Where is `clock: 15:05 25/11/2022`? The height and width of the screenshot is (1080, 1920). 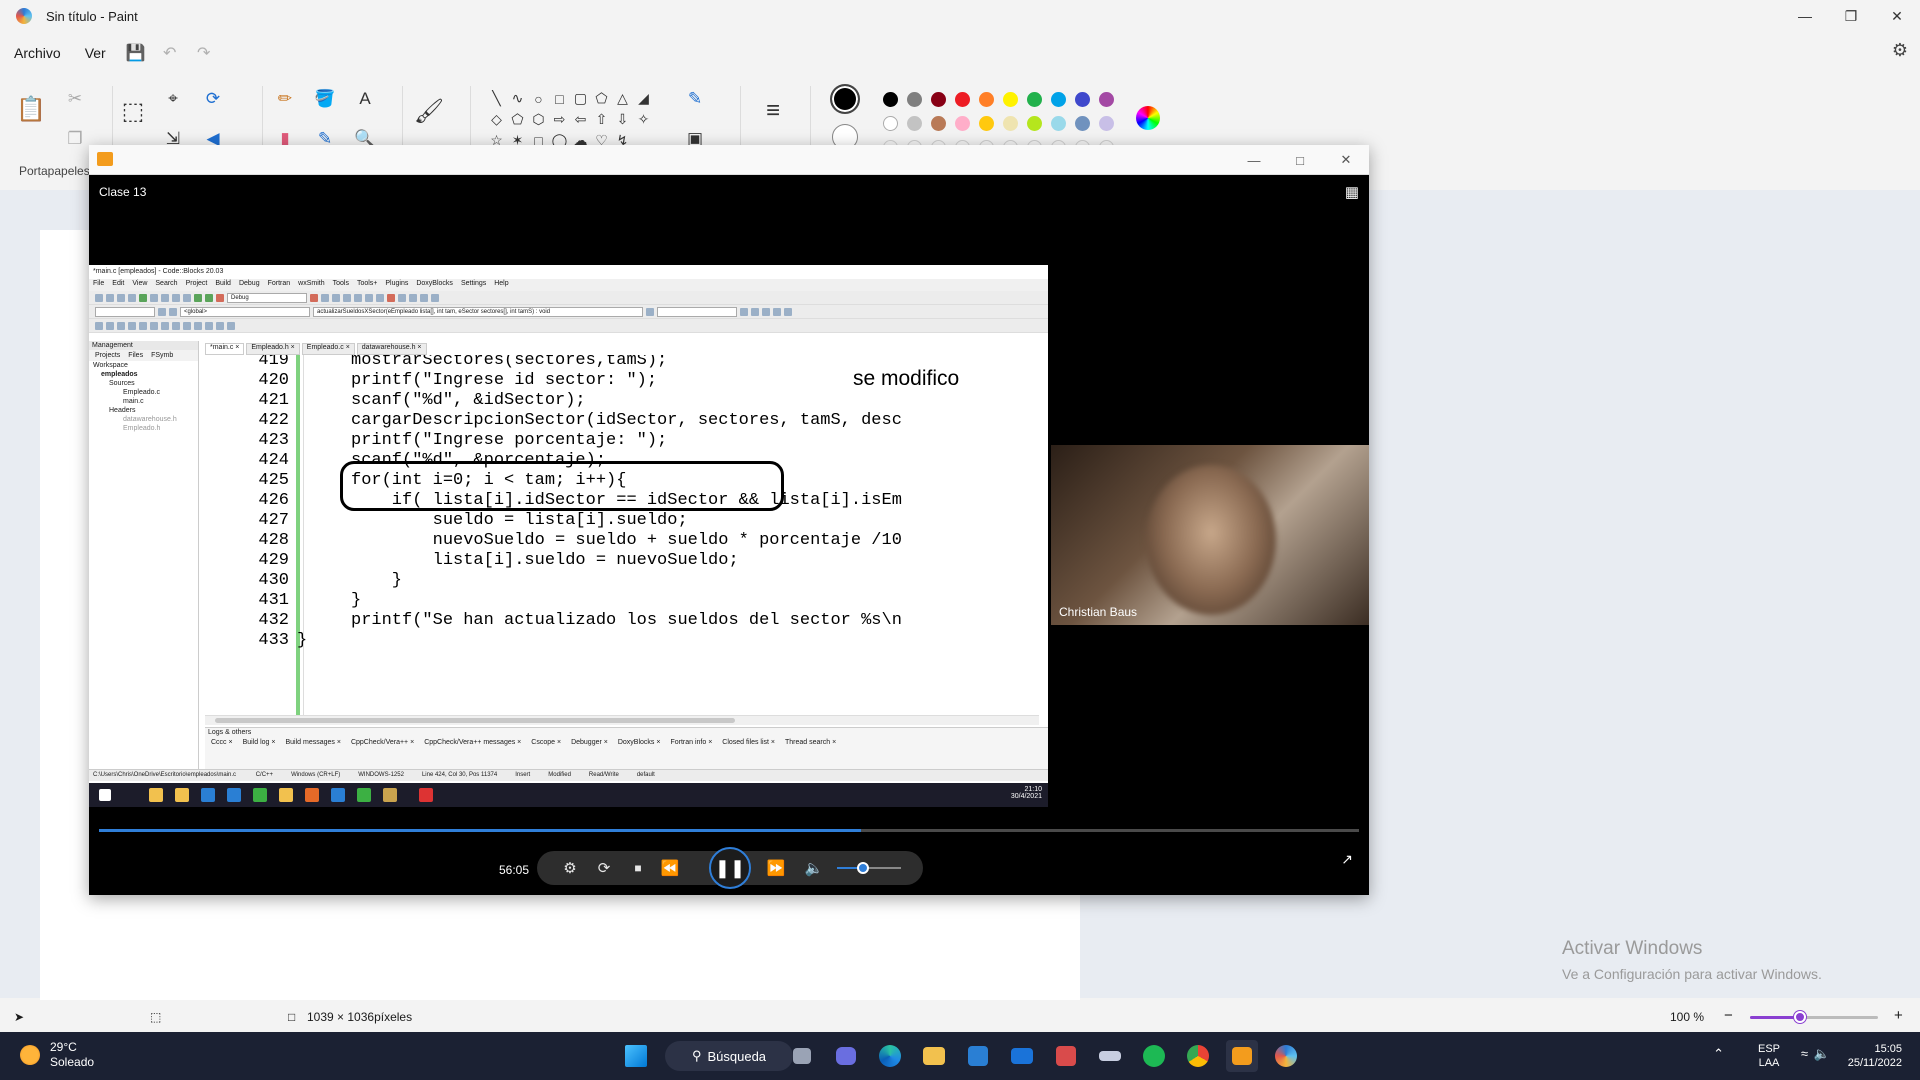 clock: 15:05 25/11/2022 is located at coordinates (1875, 1056).